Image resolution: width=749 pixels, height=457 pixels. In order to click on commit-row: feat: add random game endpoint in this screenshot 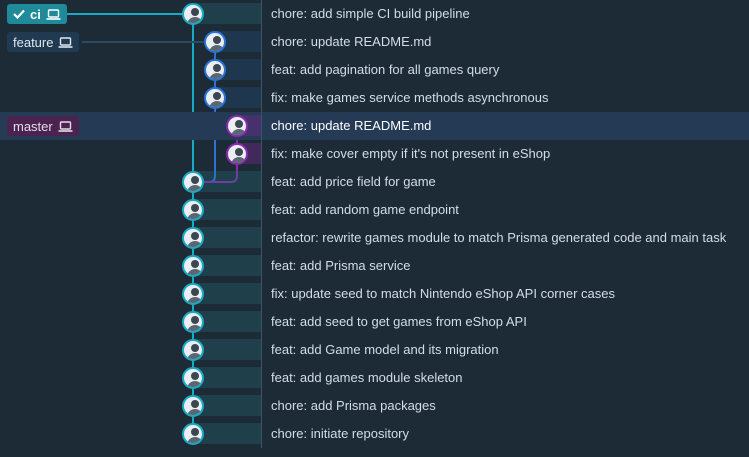, I will do `click(374, 210)`.